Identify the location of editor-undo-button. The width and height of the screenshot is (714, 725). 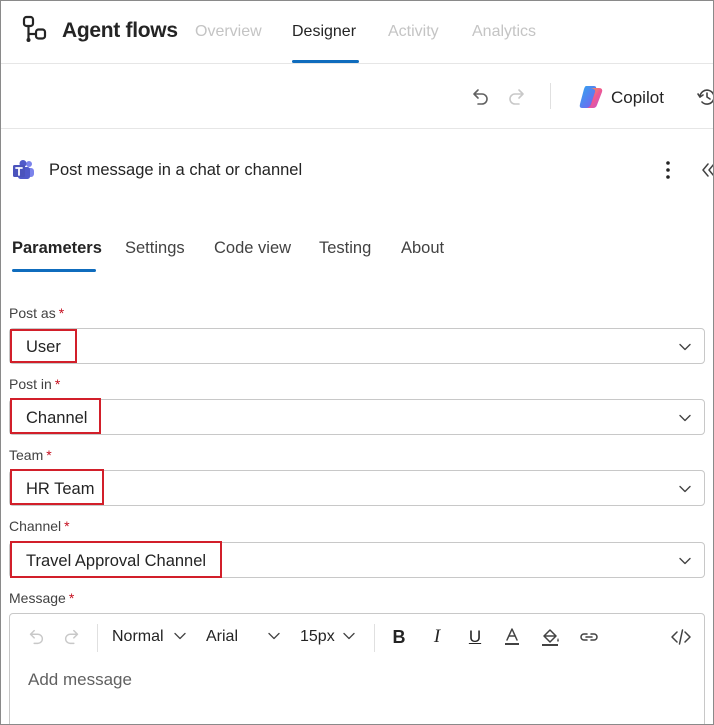
(36, 637).